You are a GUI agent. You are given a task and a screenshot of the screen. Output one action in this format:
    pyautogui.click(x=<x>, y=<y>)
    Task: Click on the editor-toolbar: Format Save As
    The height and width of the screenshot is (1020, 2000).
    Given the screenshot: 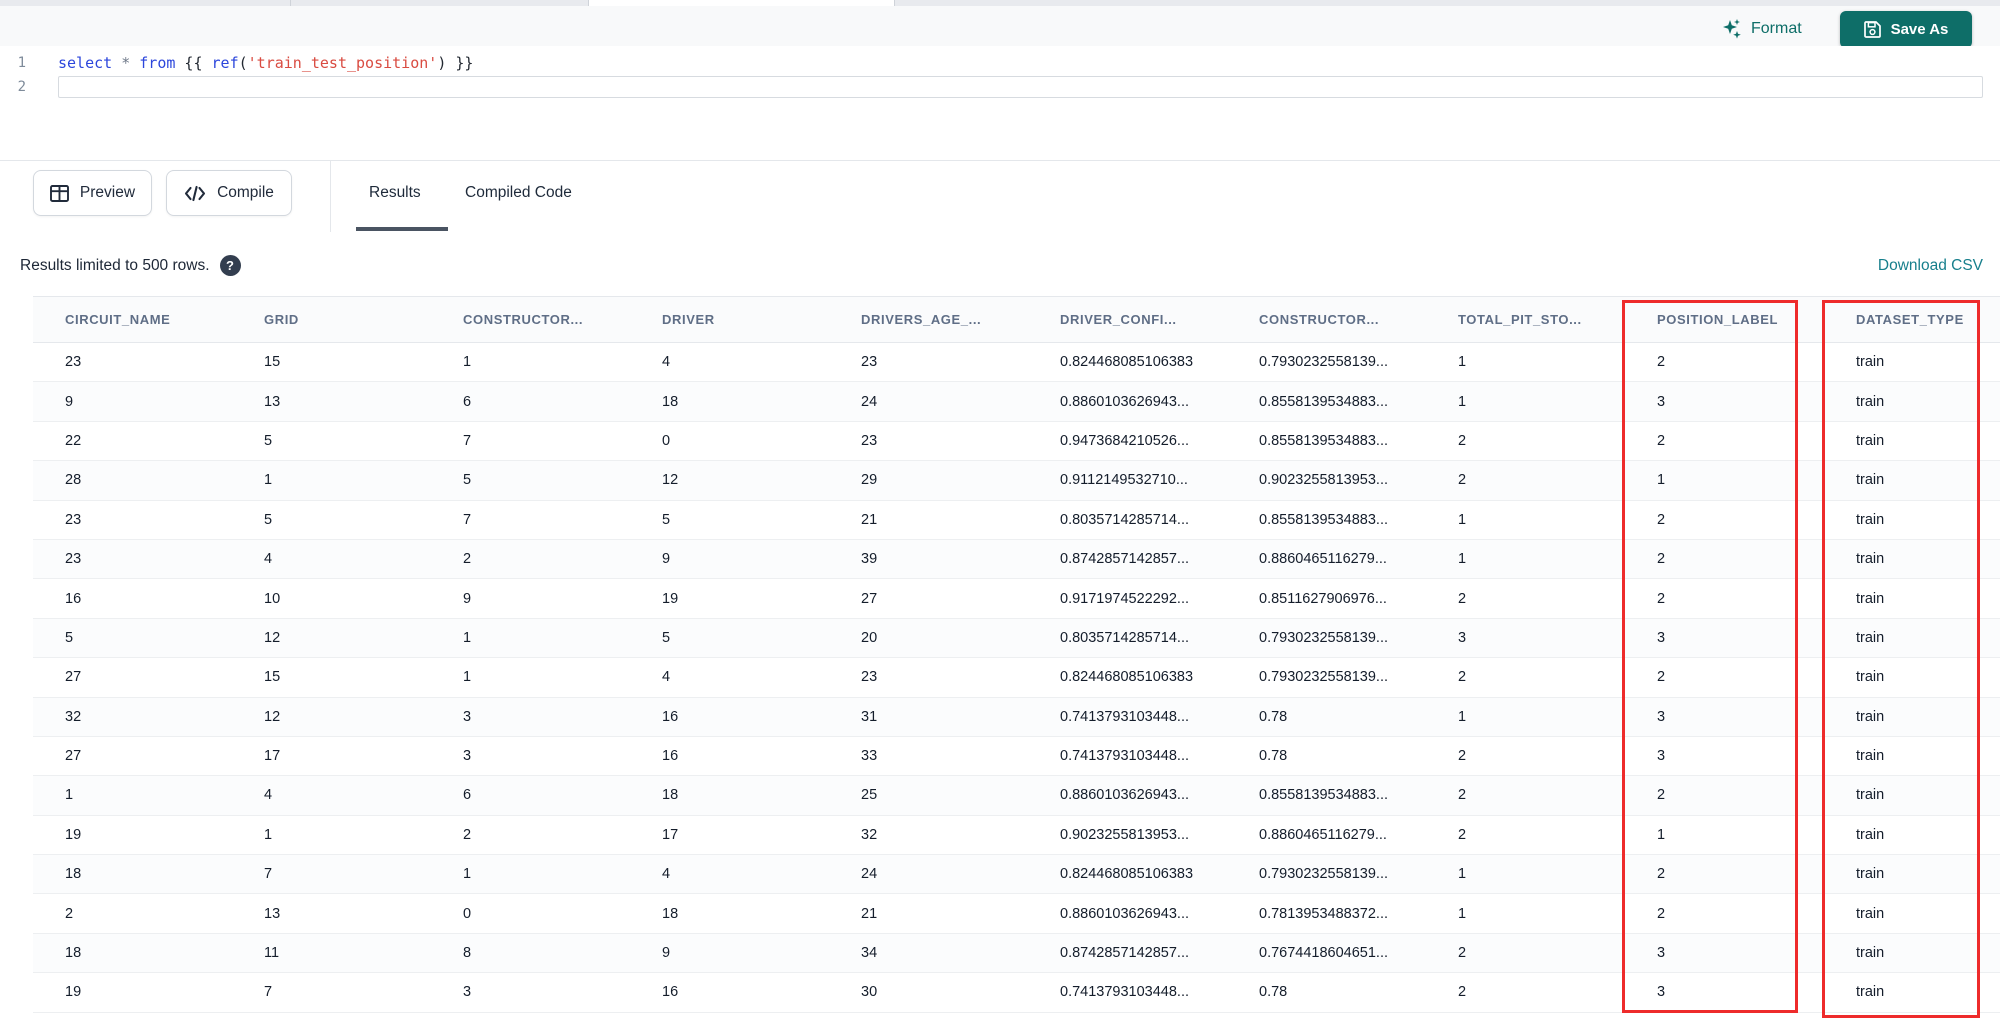 What is the action you would take?
    pyautogui.click(x=1000, y=27)
    